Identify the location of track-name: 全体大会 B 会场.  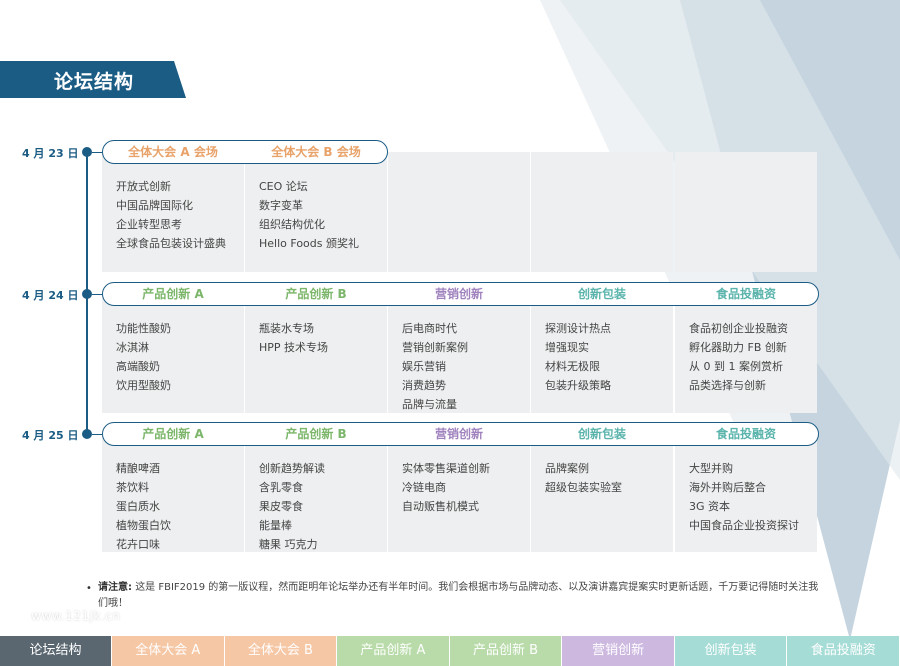
(316, 152).